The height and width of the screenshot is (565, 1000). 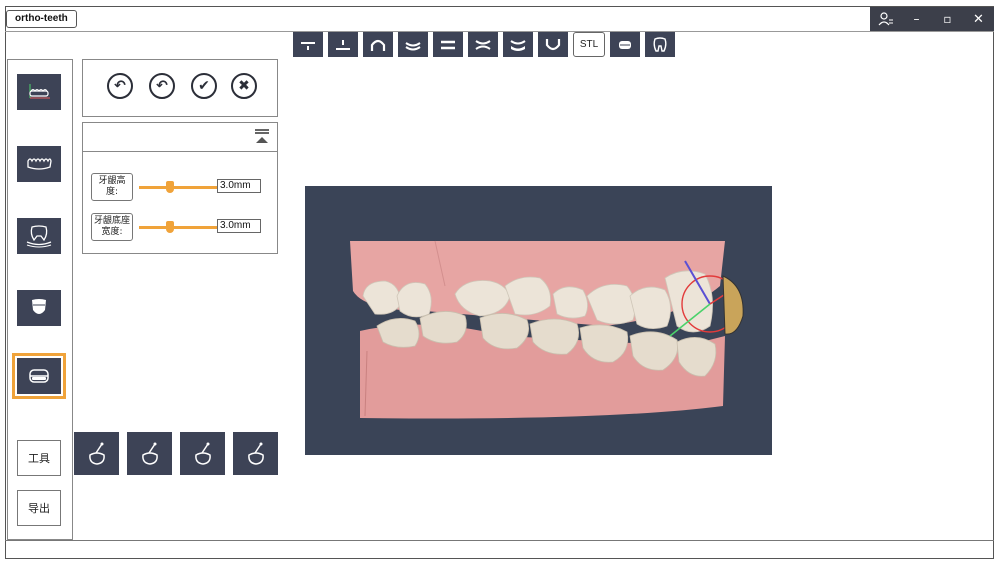 What do you see at coordinates (112, 187) in the screenshot?
I see `gum-height-label: 牙龈高度:` at bounding box center [112, 187].